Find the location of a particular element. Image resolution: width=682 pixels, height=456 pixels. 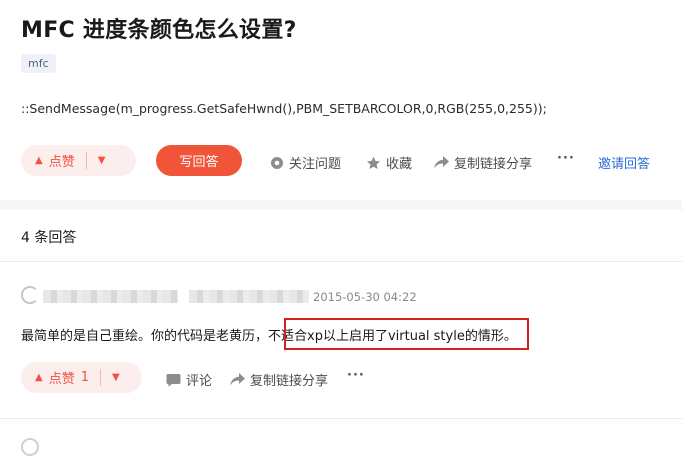

answer-date: 2015-05-30 04:22 is located at coordinates (365, 297).